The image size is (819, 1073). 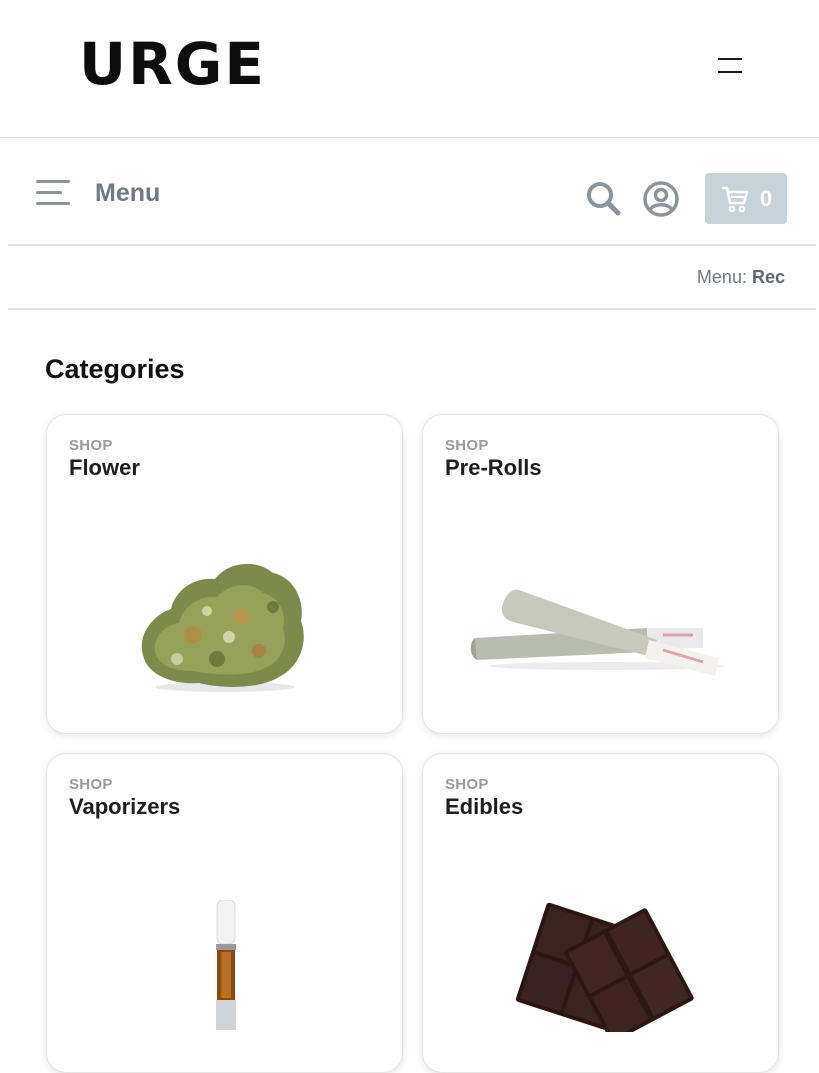 I want to click on chocolate-image, so click(x=604, y=967).